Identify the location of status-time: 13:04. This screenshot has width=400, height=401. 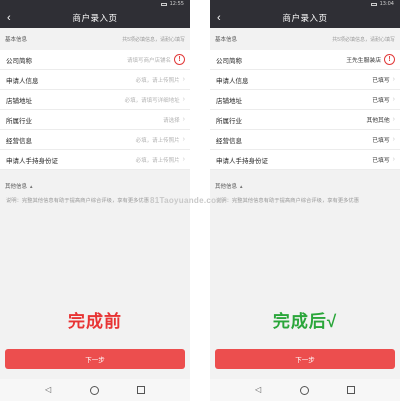
(386, 4).